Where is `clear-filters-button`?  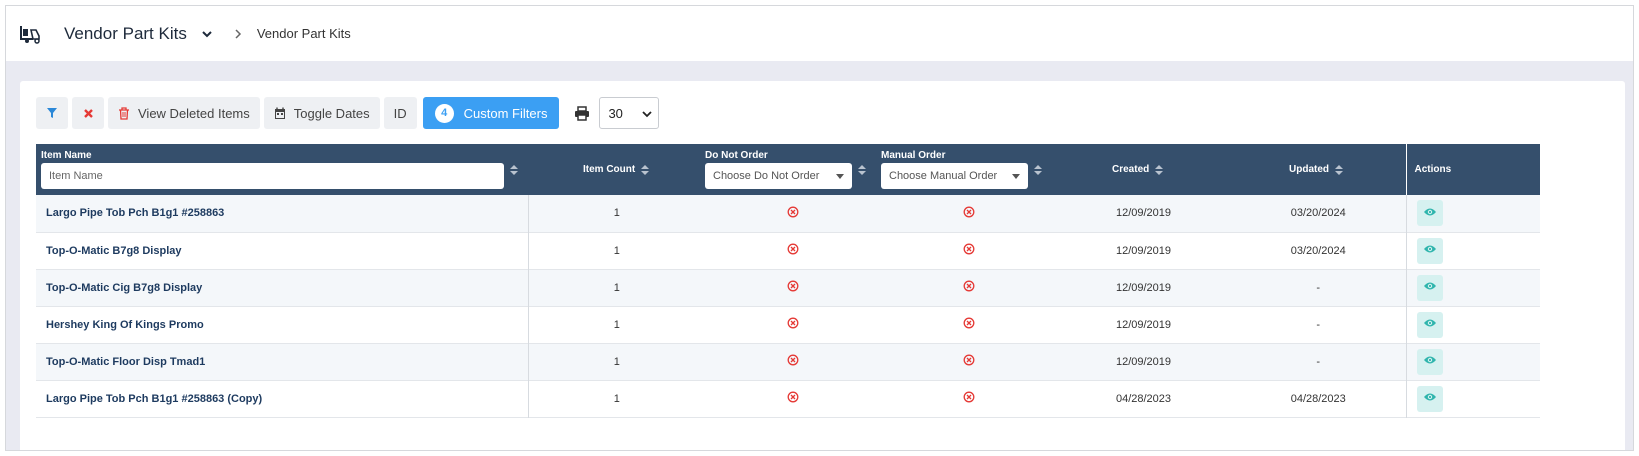
clear-filters-button is located at coordinates (88, 113).